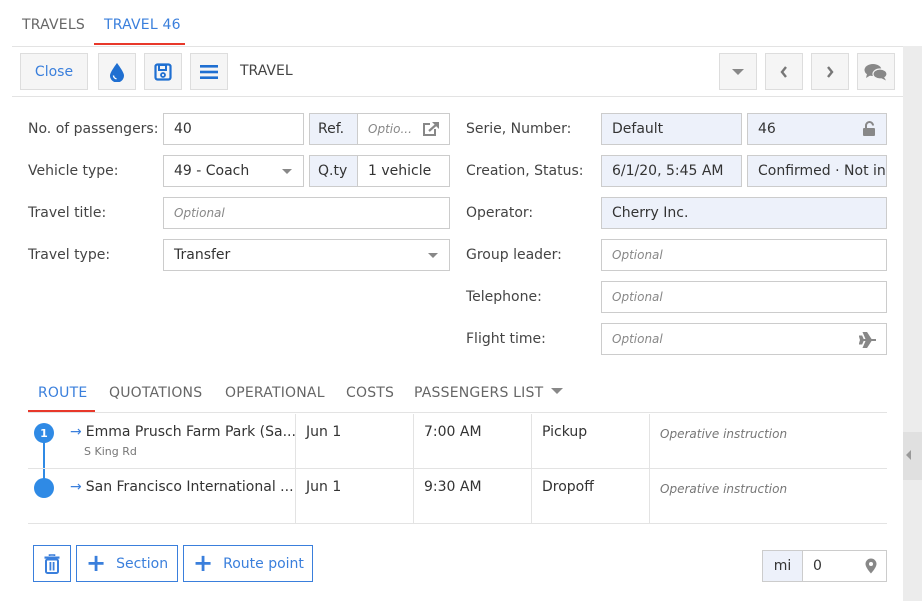 This screenshot has width=922, height=601. I want to click on collapse-left-icon, so click(908, 455).